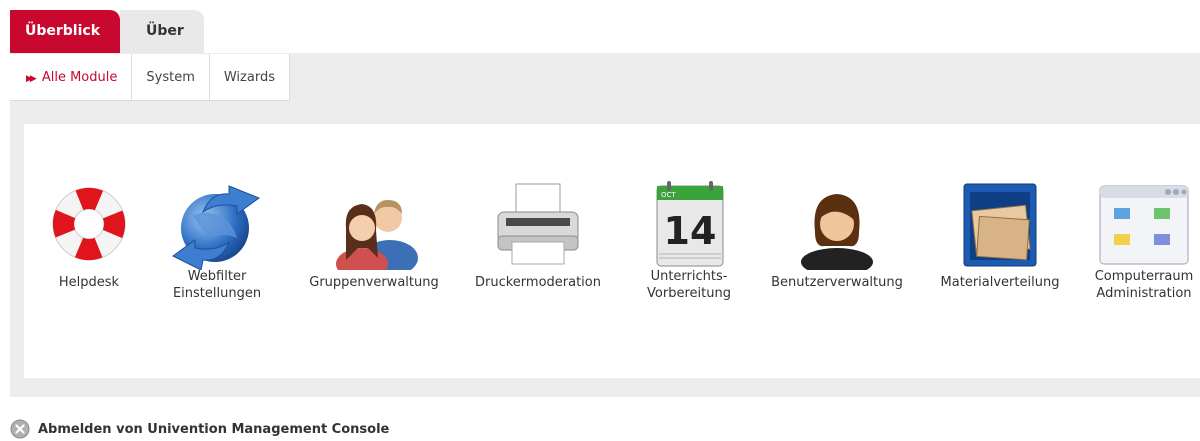 The image size is (1200, 441). I want to click on module-materialverteilung: Materialverteilung, so click(1000, 234).